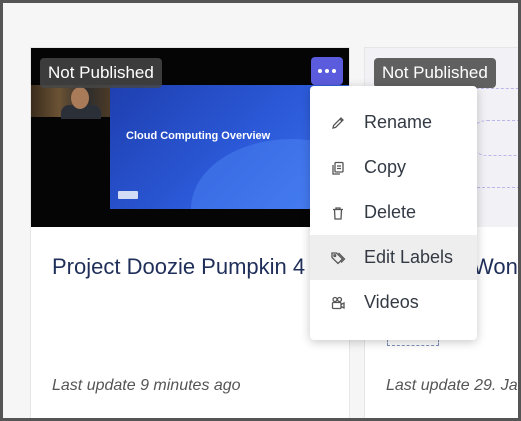 This screenshot has width=521, height=421. Describe the element at coordinates (390, 212) in the screenshot. I see `menu-item-label: Delete` at that location.